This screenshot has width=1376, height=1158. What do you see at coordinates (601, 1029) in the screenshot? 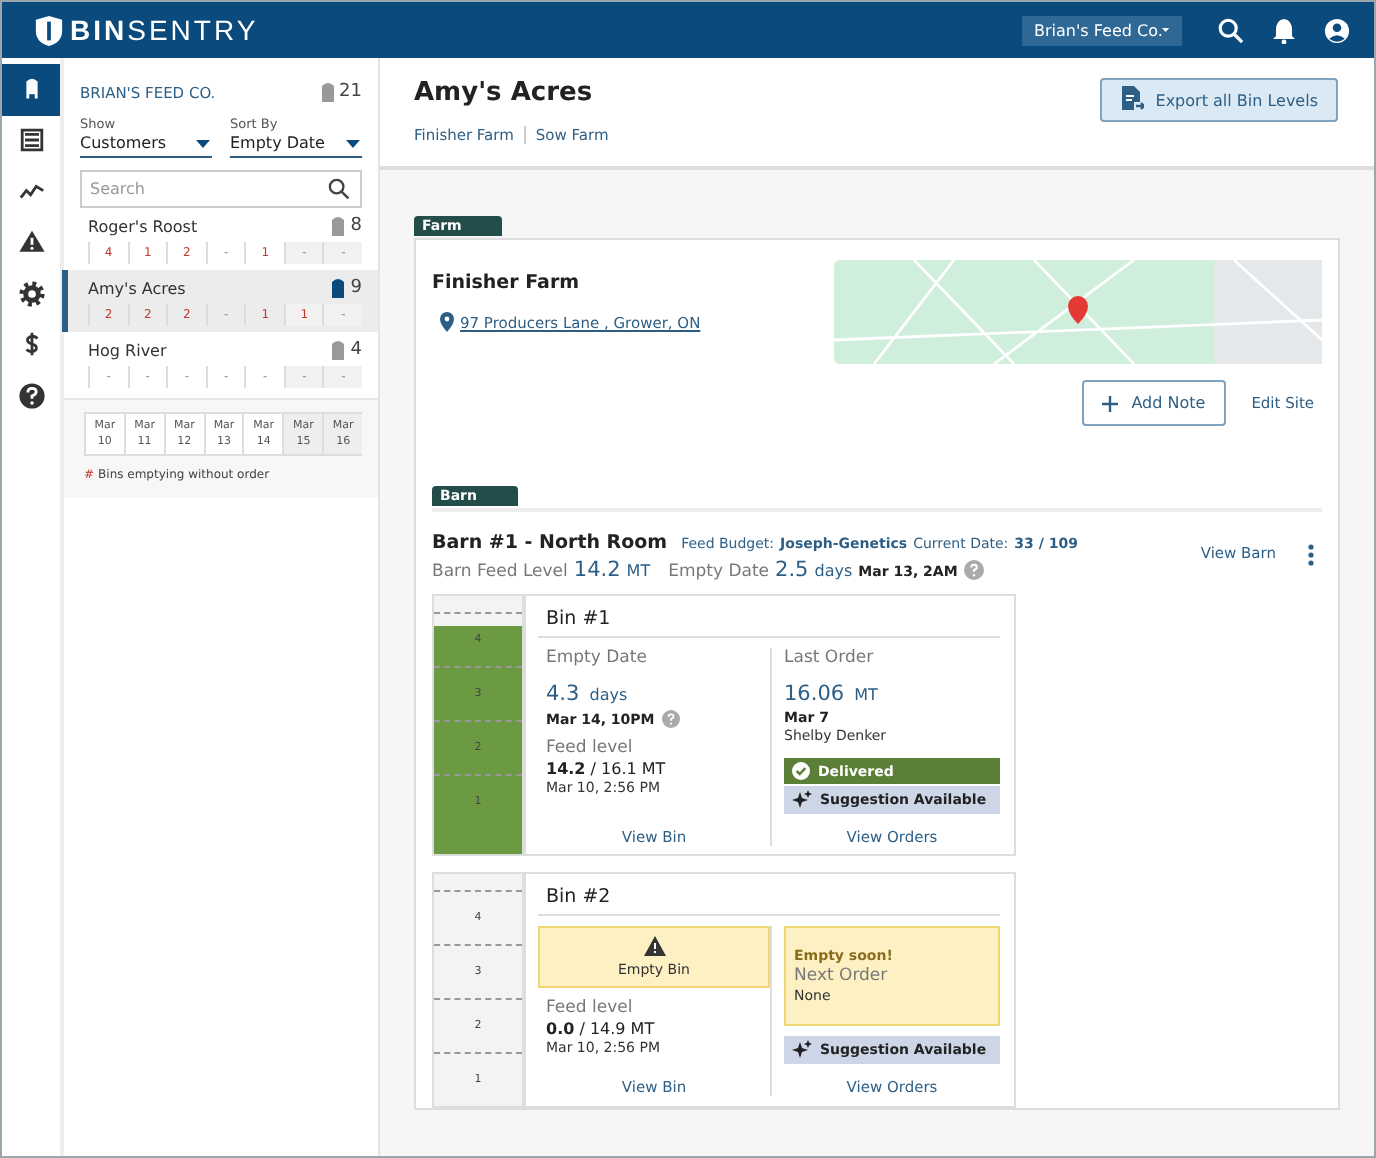
I see `feed-level-value: 0.0 / 14.9 MT` at bounding box center [601, 1029].